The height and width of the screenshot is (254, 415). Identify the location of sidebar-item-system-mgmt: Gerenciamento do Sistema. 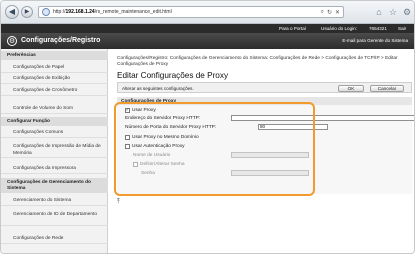
(54, 200).